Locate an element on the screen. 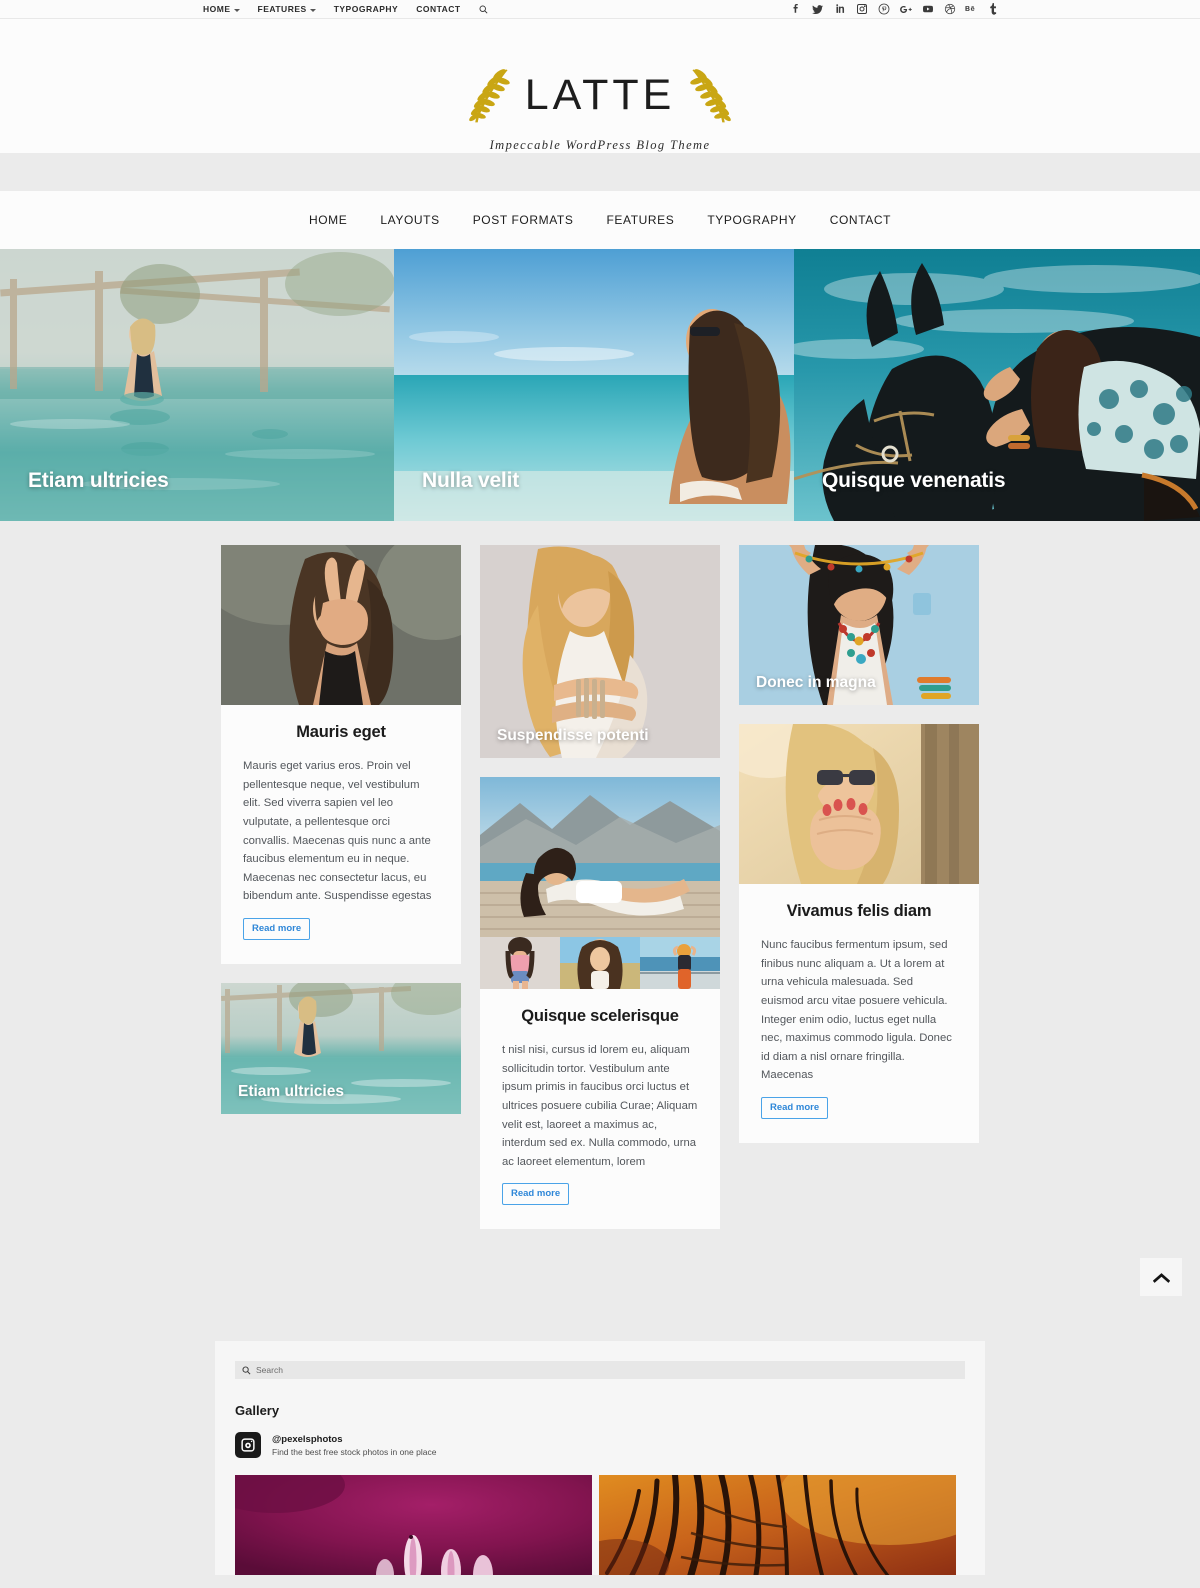 The width and height of the screenshot is (1200, 1588). search-input: Search is located at coordinates (600, 1370).